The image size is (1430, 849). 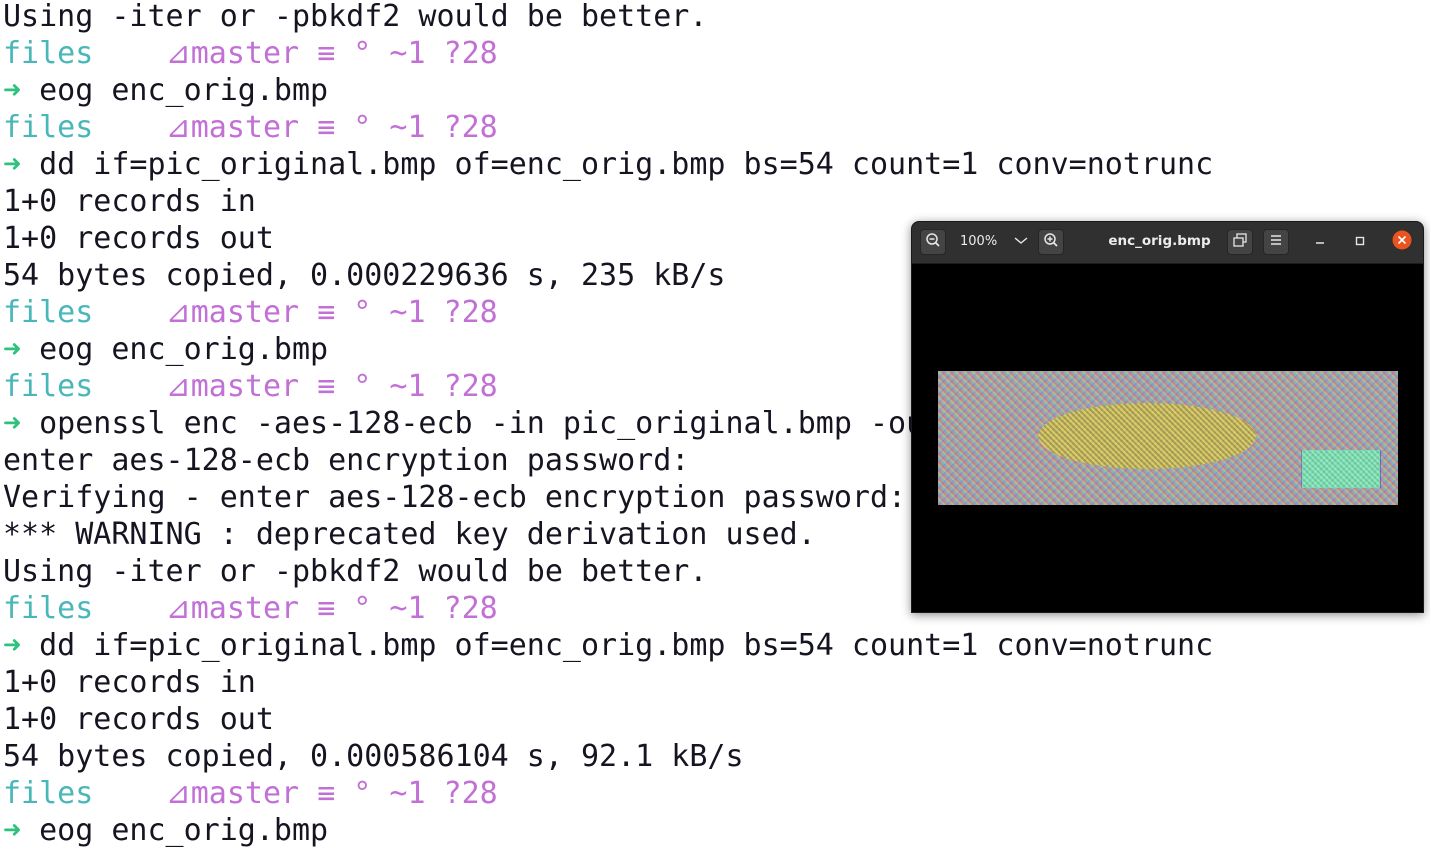 I want to click on output-line: enter aes-128-ecb encryption password:, so click(x=346, y=460).